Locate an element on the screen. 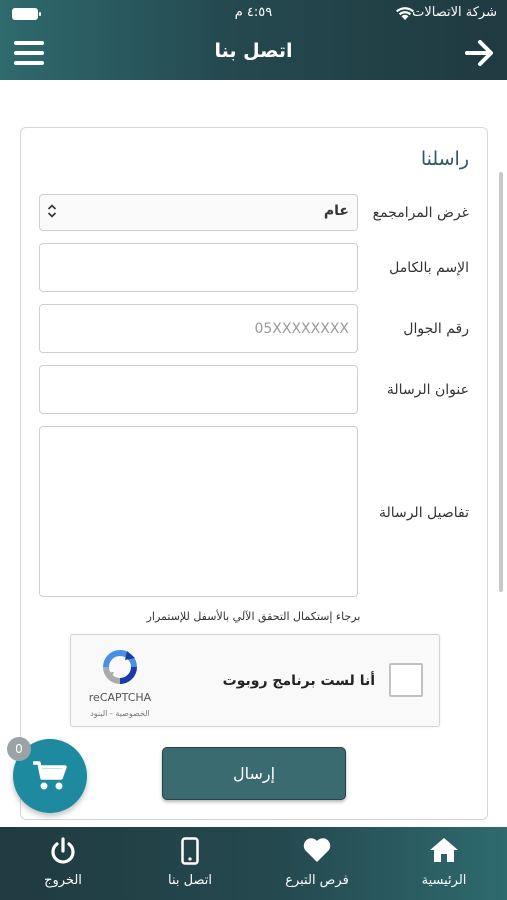 This screenshot has height=900, width=507. status-bar: ٤:٥٩ م شركة الاتصالات is located at coordinates (253, 14).